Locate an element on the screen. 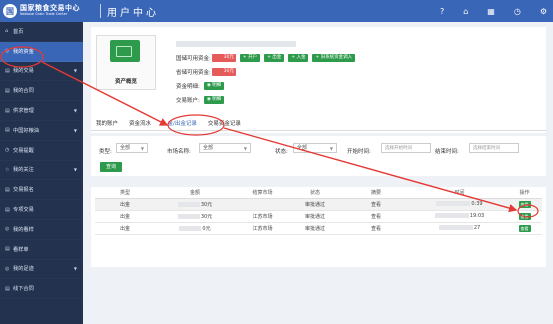  org-name-en: National Grain Trade Center is located at coordinates (44, 14).